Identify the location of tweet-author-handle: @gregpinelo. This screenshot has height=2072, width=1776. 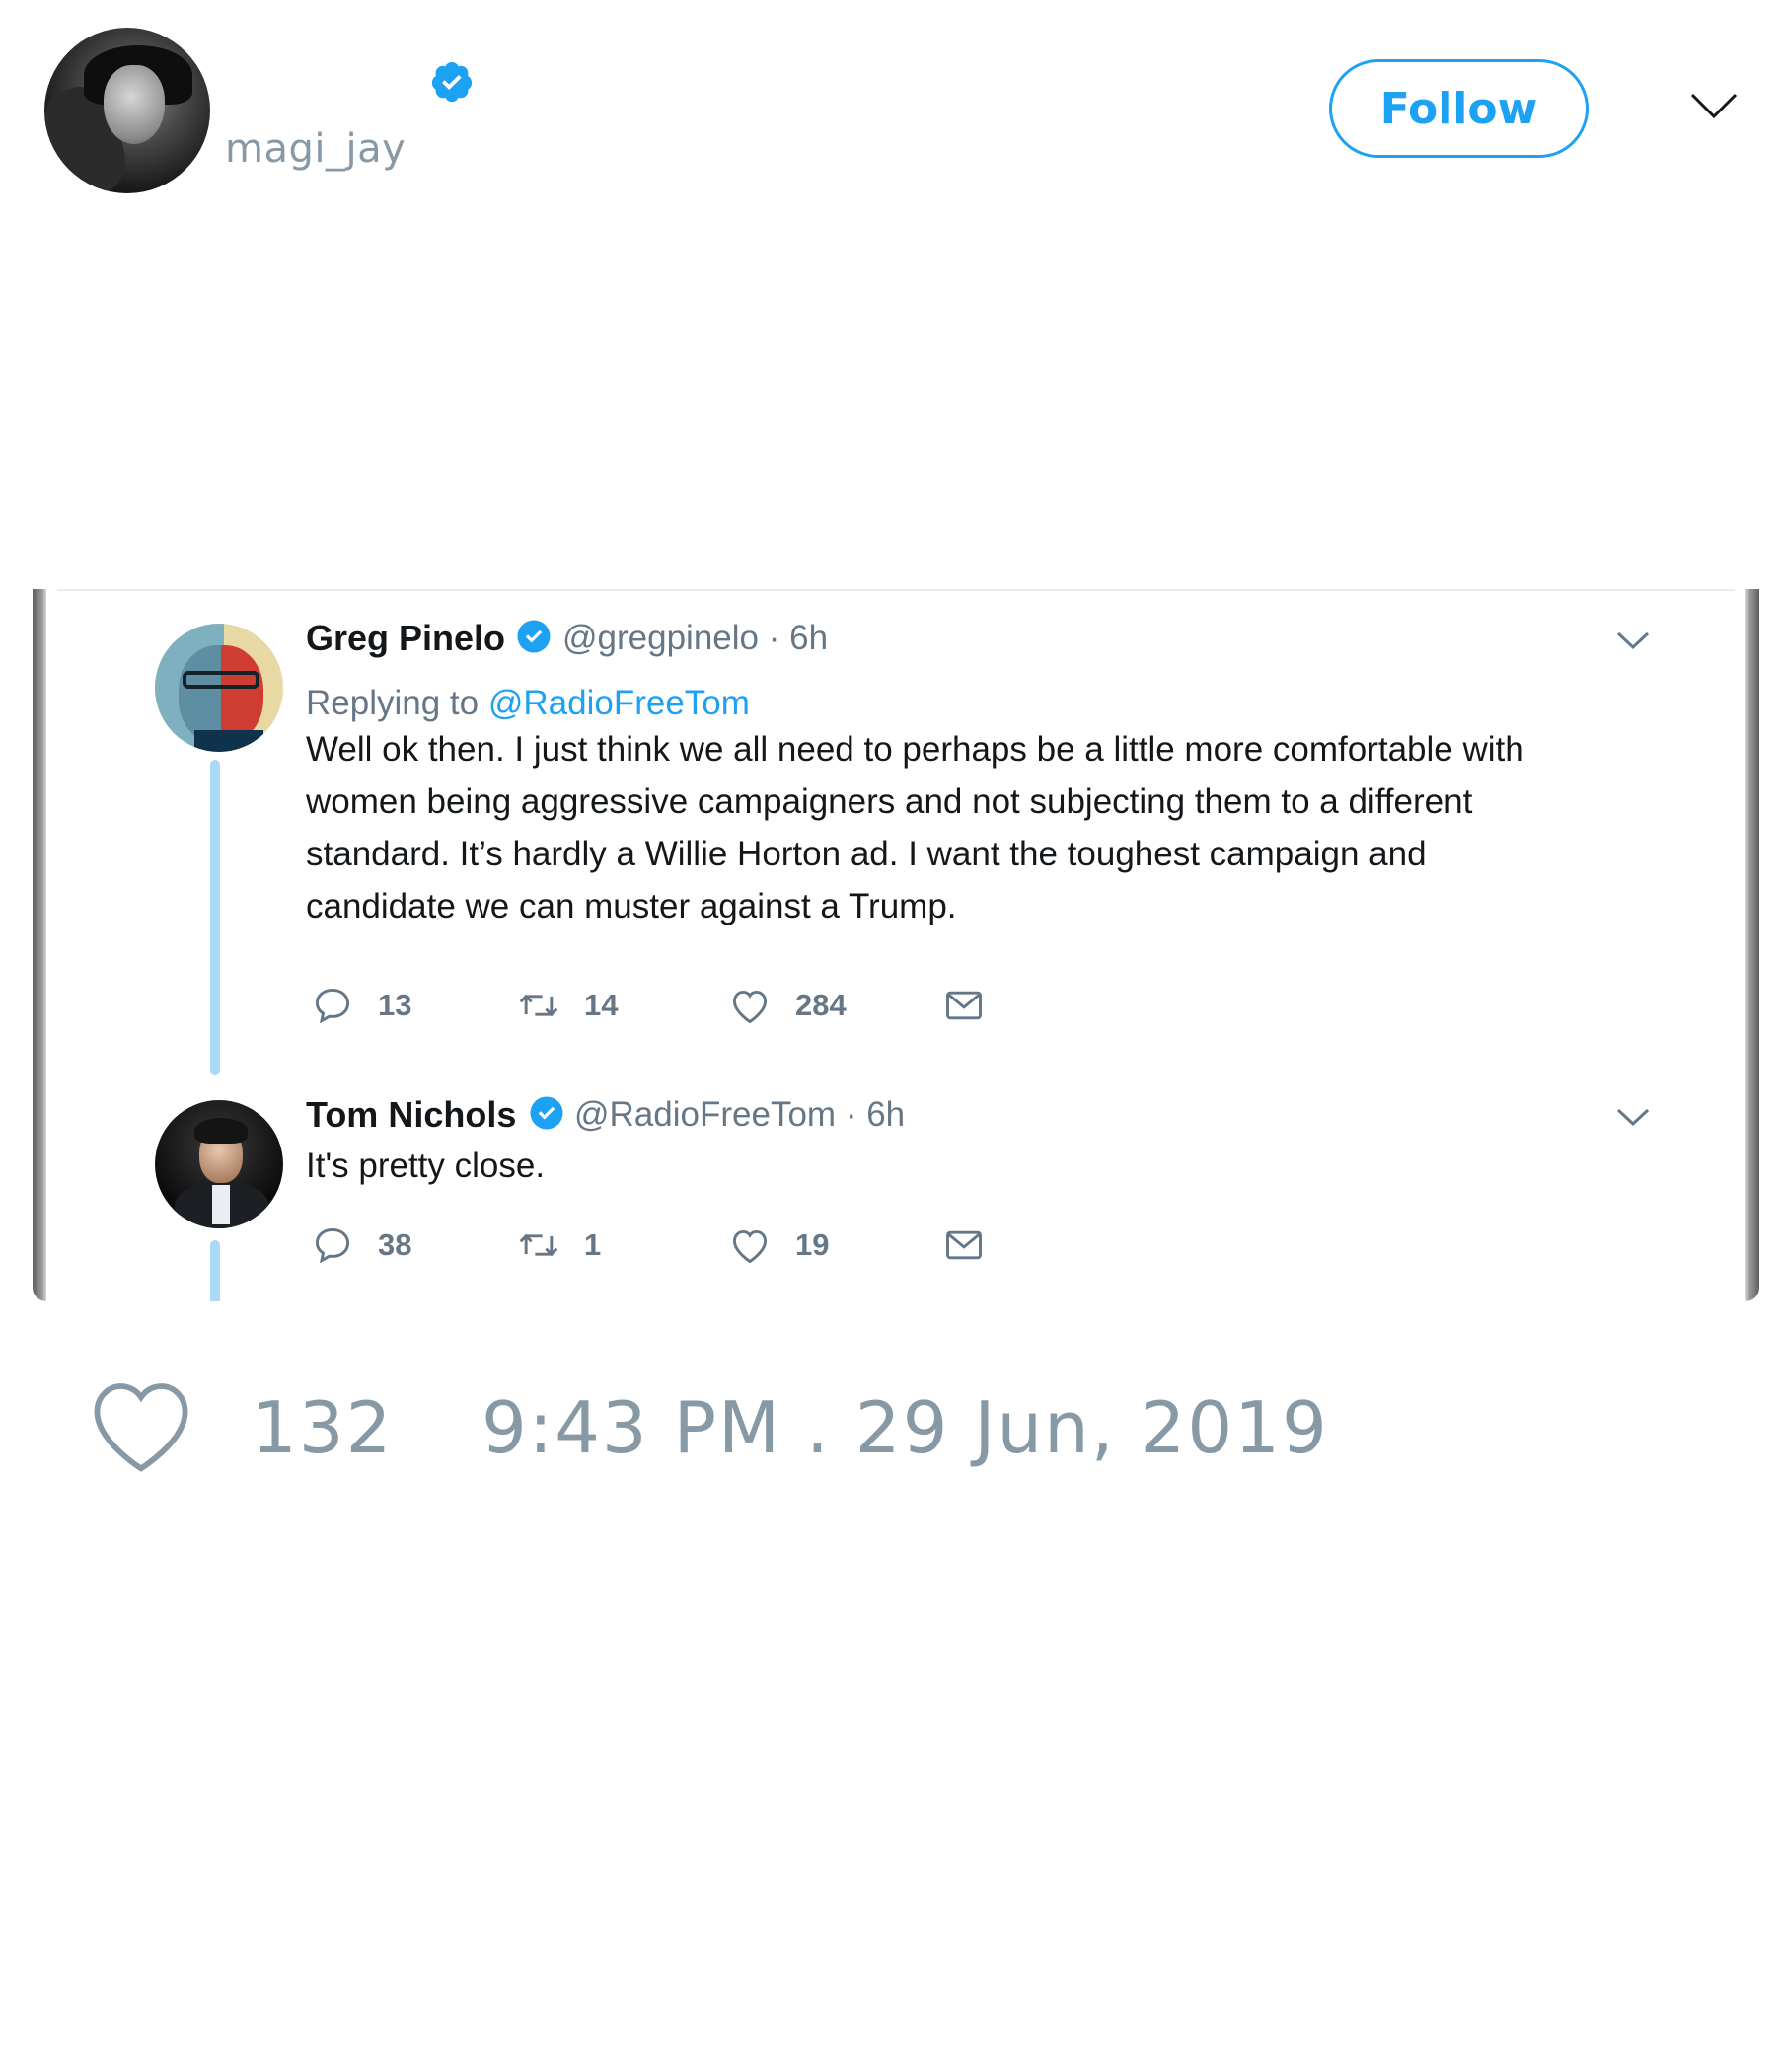
(661, 638).